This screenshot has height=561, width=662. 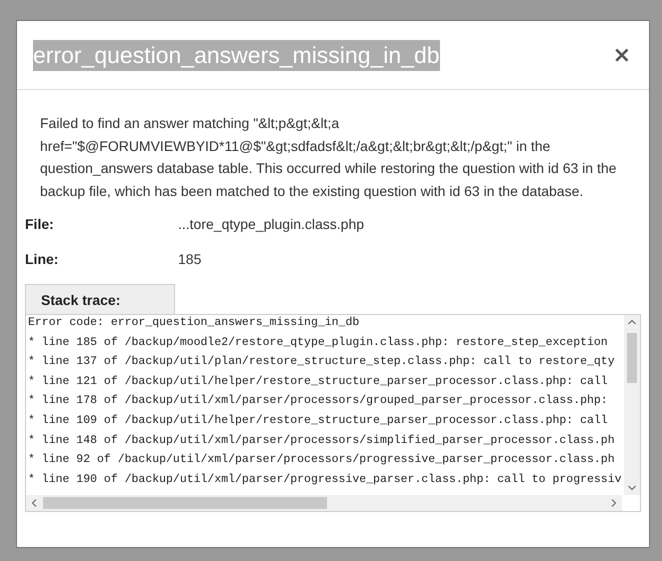 I want to click on stack-trace-line: * line 190 of /backup/util/xml/parser/progressive_parser.class.php: call to progressiv, so click(x=325, y=480).